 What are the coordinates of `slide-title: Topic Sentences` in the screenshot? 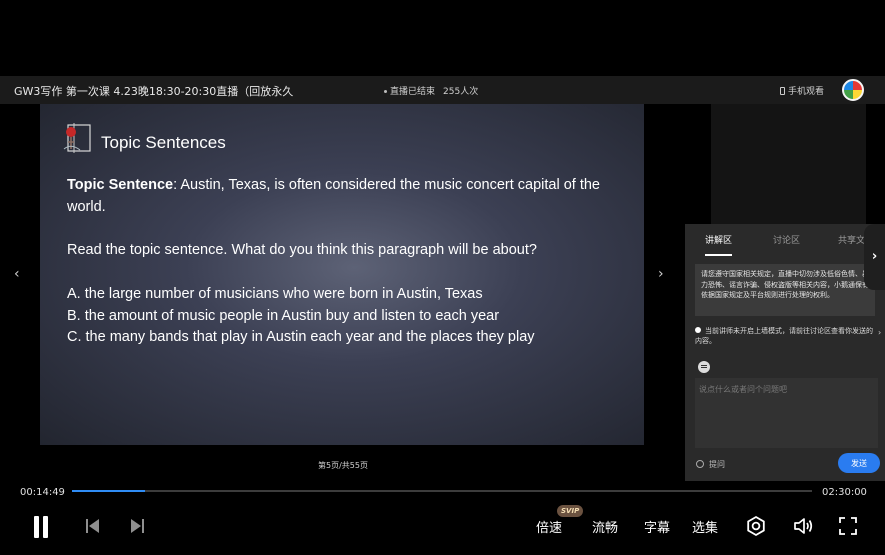 It's located at (163, 142).